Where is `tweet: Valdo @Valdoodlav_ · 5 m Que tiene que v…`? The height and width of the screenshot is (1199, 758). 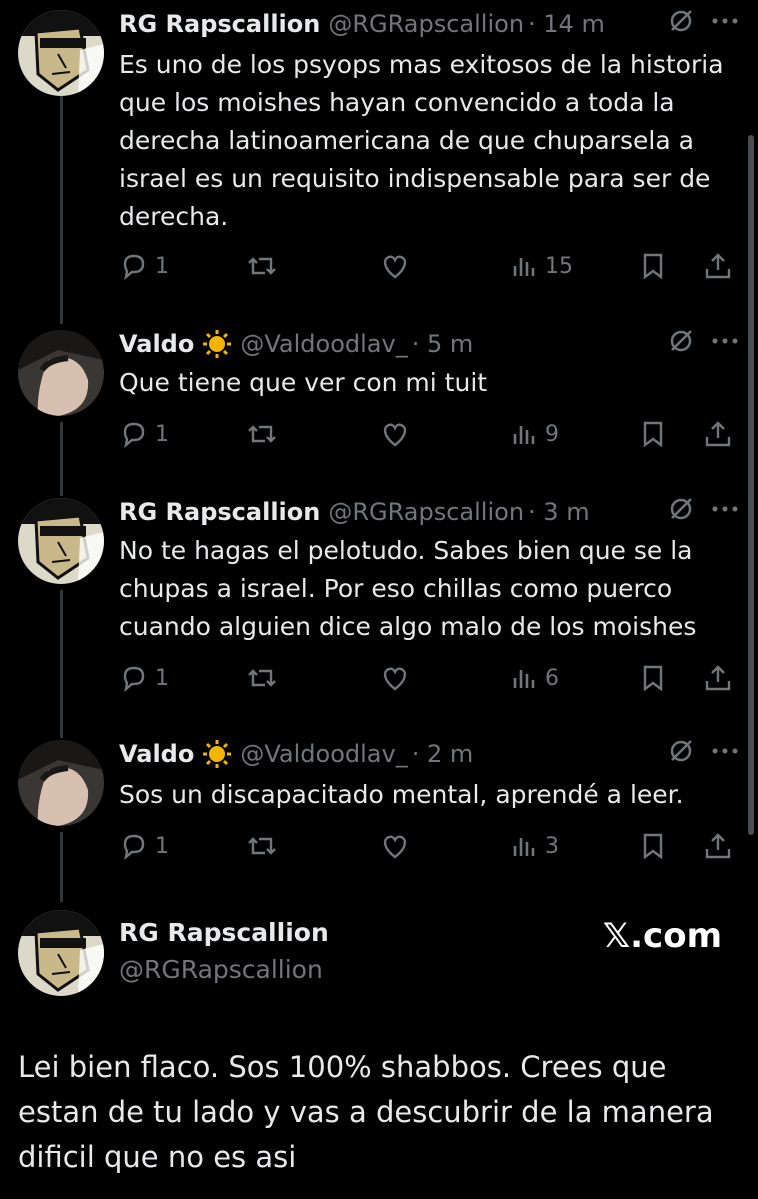
tweet: Valdo @Valdoodlav_ · 5 m Que tiene que v… is located at coordinates (379, 401).